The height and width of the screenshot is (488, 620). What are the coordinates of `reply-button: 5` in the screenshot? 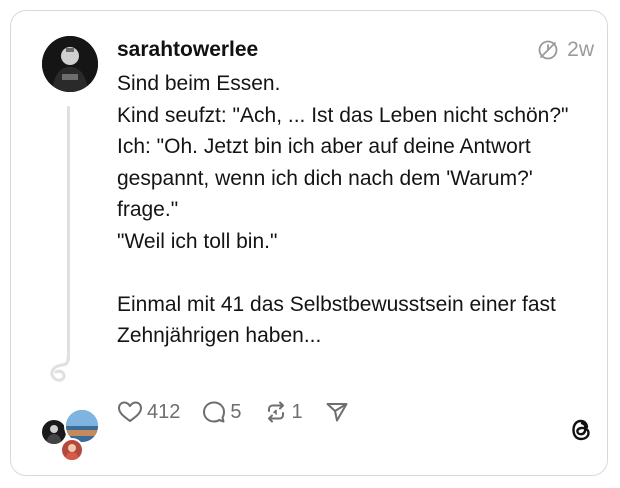 It's located at (222, 412).